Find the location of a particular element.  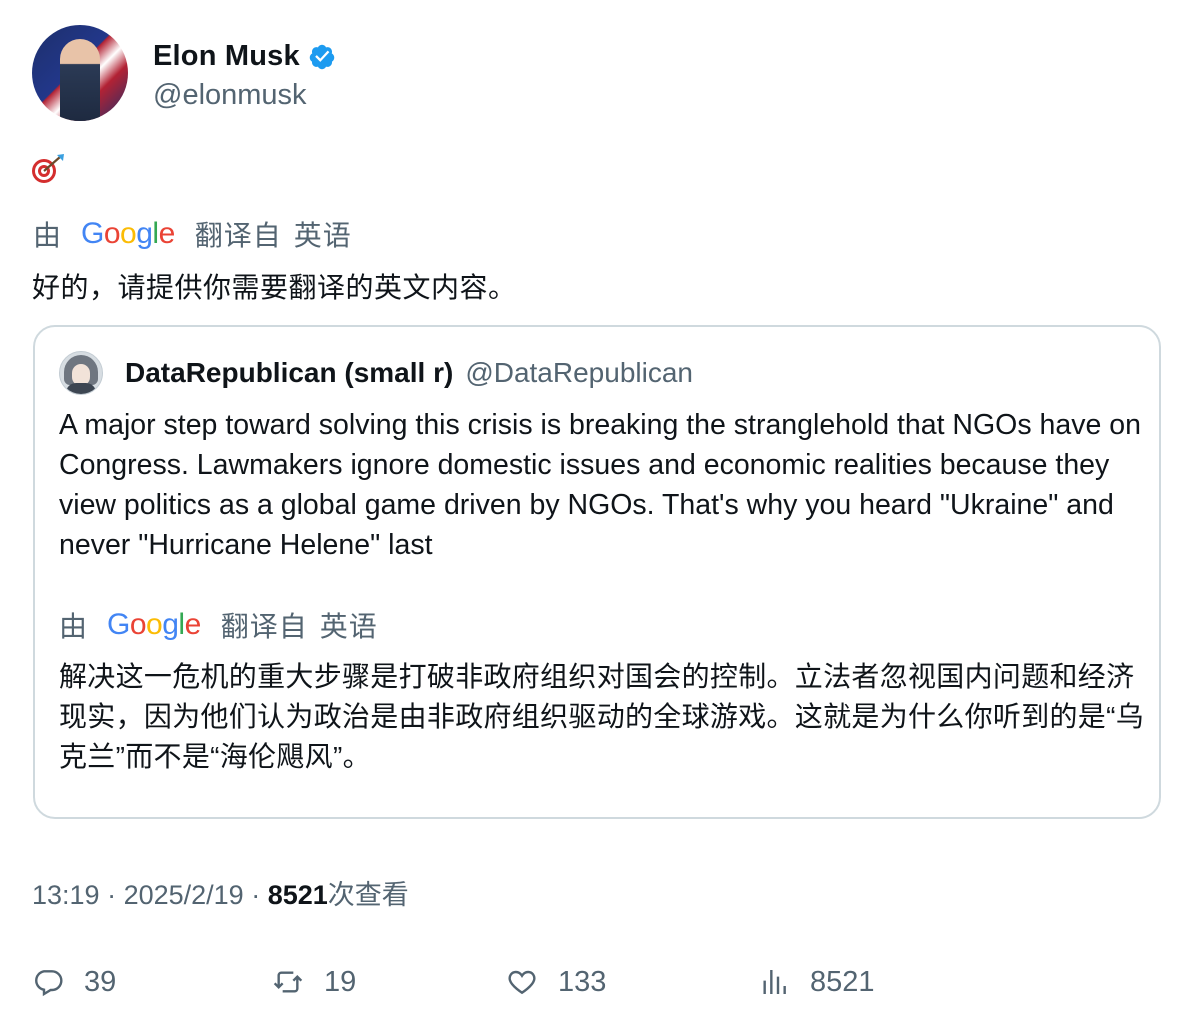

views-count: 8521 is located at coordinates (842, 981).